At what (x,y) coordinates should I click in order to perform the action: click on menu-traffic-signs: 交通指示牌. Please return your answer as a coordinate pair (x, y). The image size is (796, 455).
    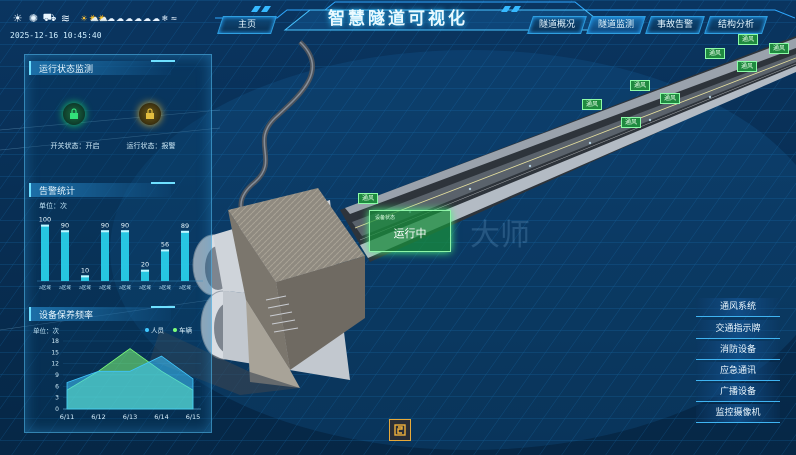
    Looking at the image, I should click on (738, 329).